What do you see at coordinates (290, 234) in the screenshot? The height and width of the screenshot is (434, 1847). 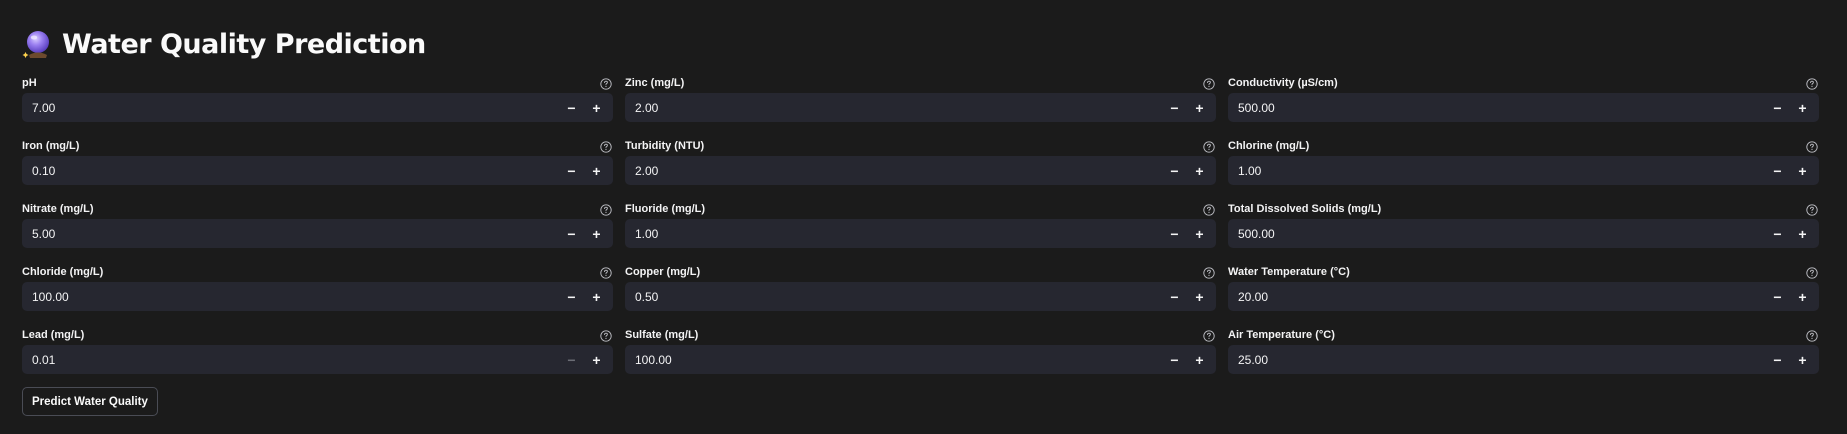 I see `number-input: 5.00` at bounding box center [290, 234].